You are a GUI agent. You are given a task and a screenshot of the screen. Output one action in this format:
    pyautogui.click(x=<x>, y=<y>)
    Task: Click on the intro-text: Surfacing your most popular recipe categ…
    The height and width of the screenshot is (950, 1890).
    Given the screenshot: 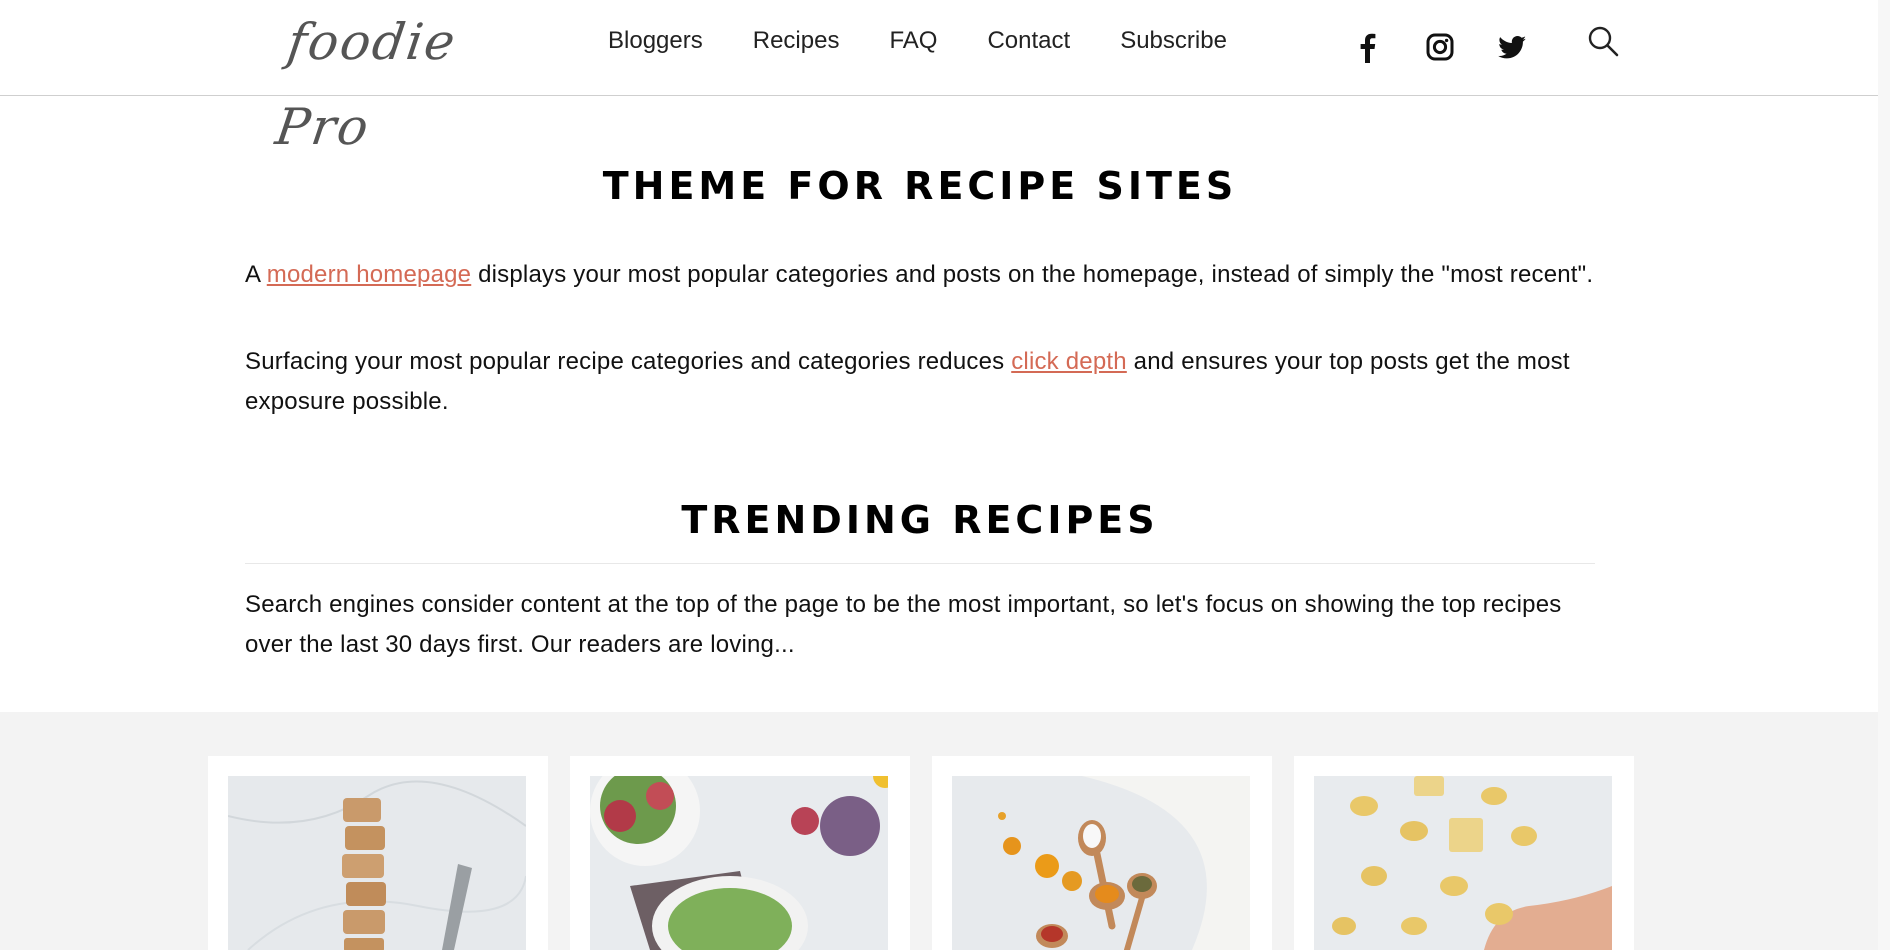 What is the action you would take?
    pyautogui.click(x=628, y=361)
    